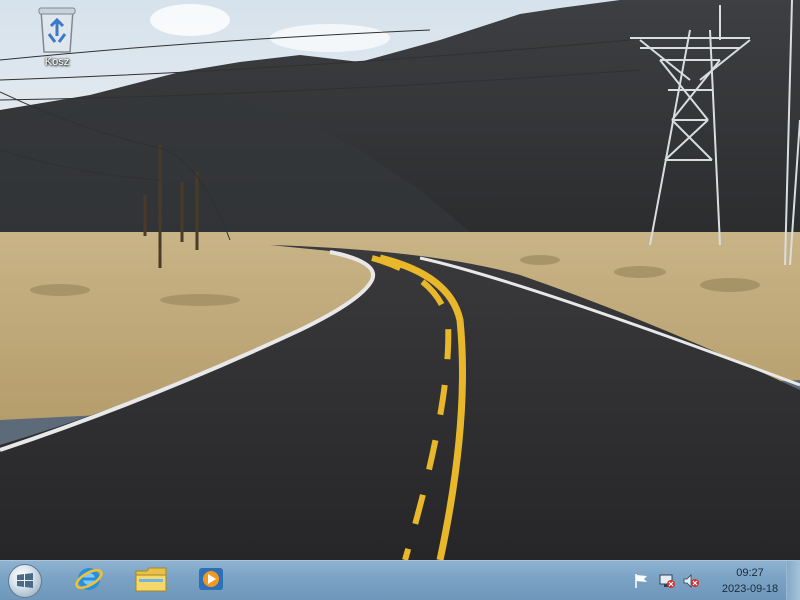 This screenshot has height=600, width=800. Describe the element at coordinates (691, 581) in the screenshot. I see `volume-muted-icon` at that location.